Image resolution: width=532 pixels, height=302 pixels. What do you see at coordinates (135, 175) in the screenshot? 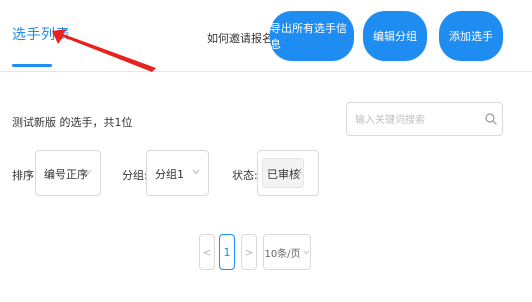
I see `group-label: 分组:` at bounding box center [135, 175].